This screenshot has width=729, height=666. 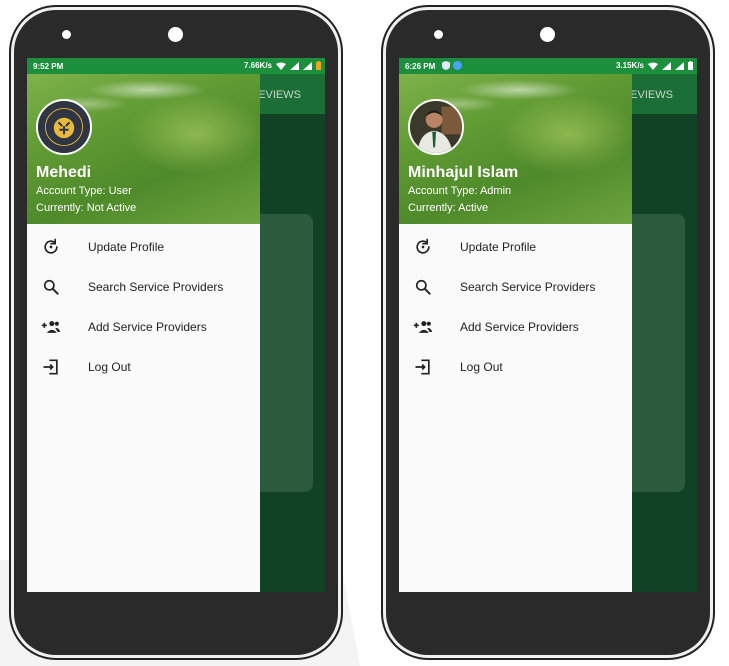 What do you see at coordinates (452, 65) in the screenshot?
I see `notification-icons` at bounding box center [452, 65].